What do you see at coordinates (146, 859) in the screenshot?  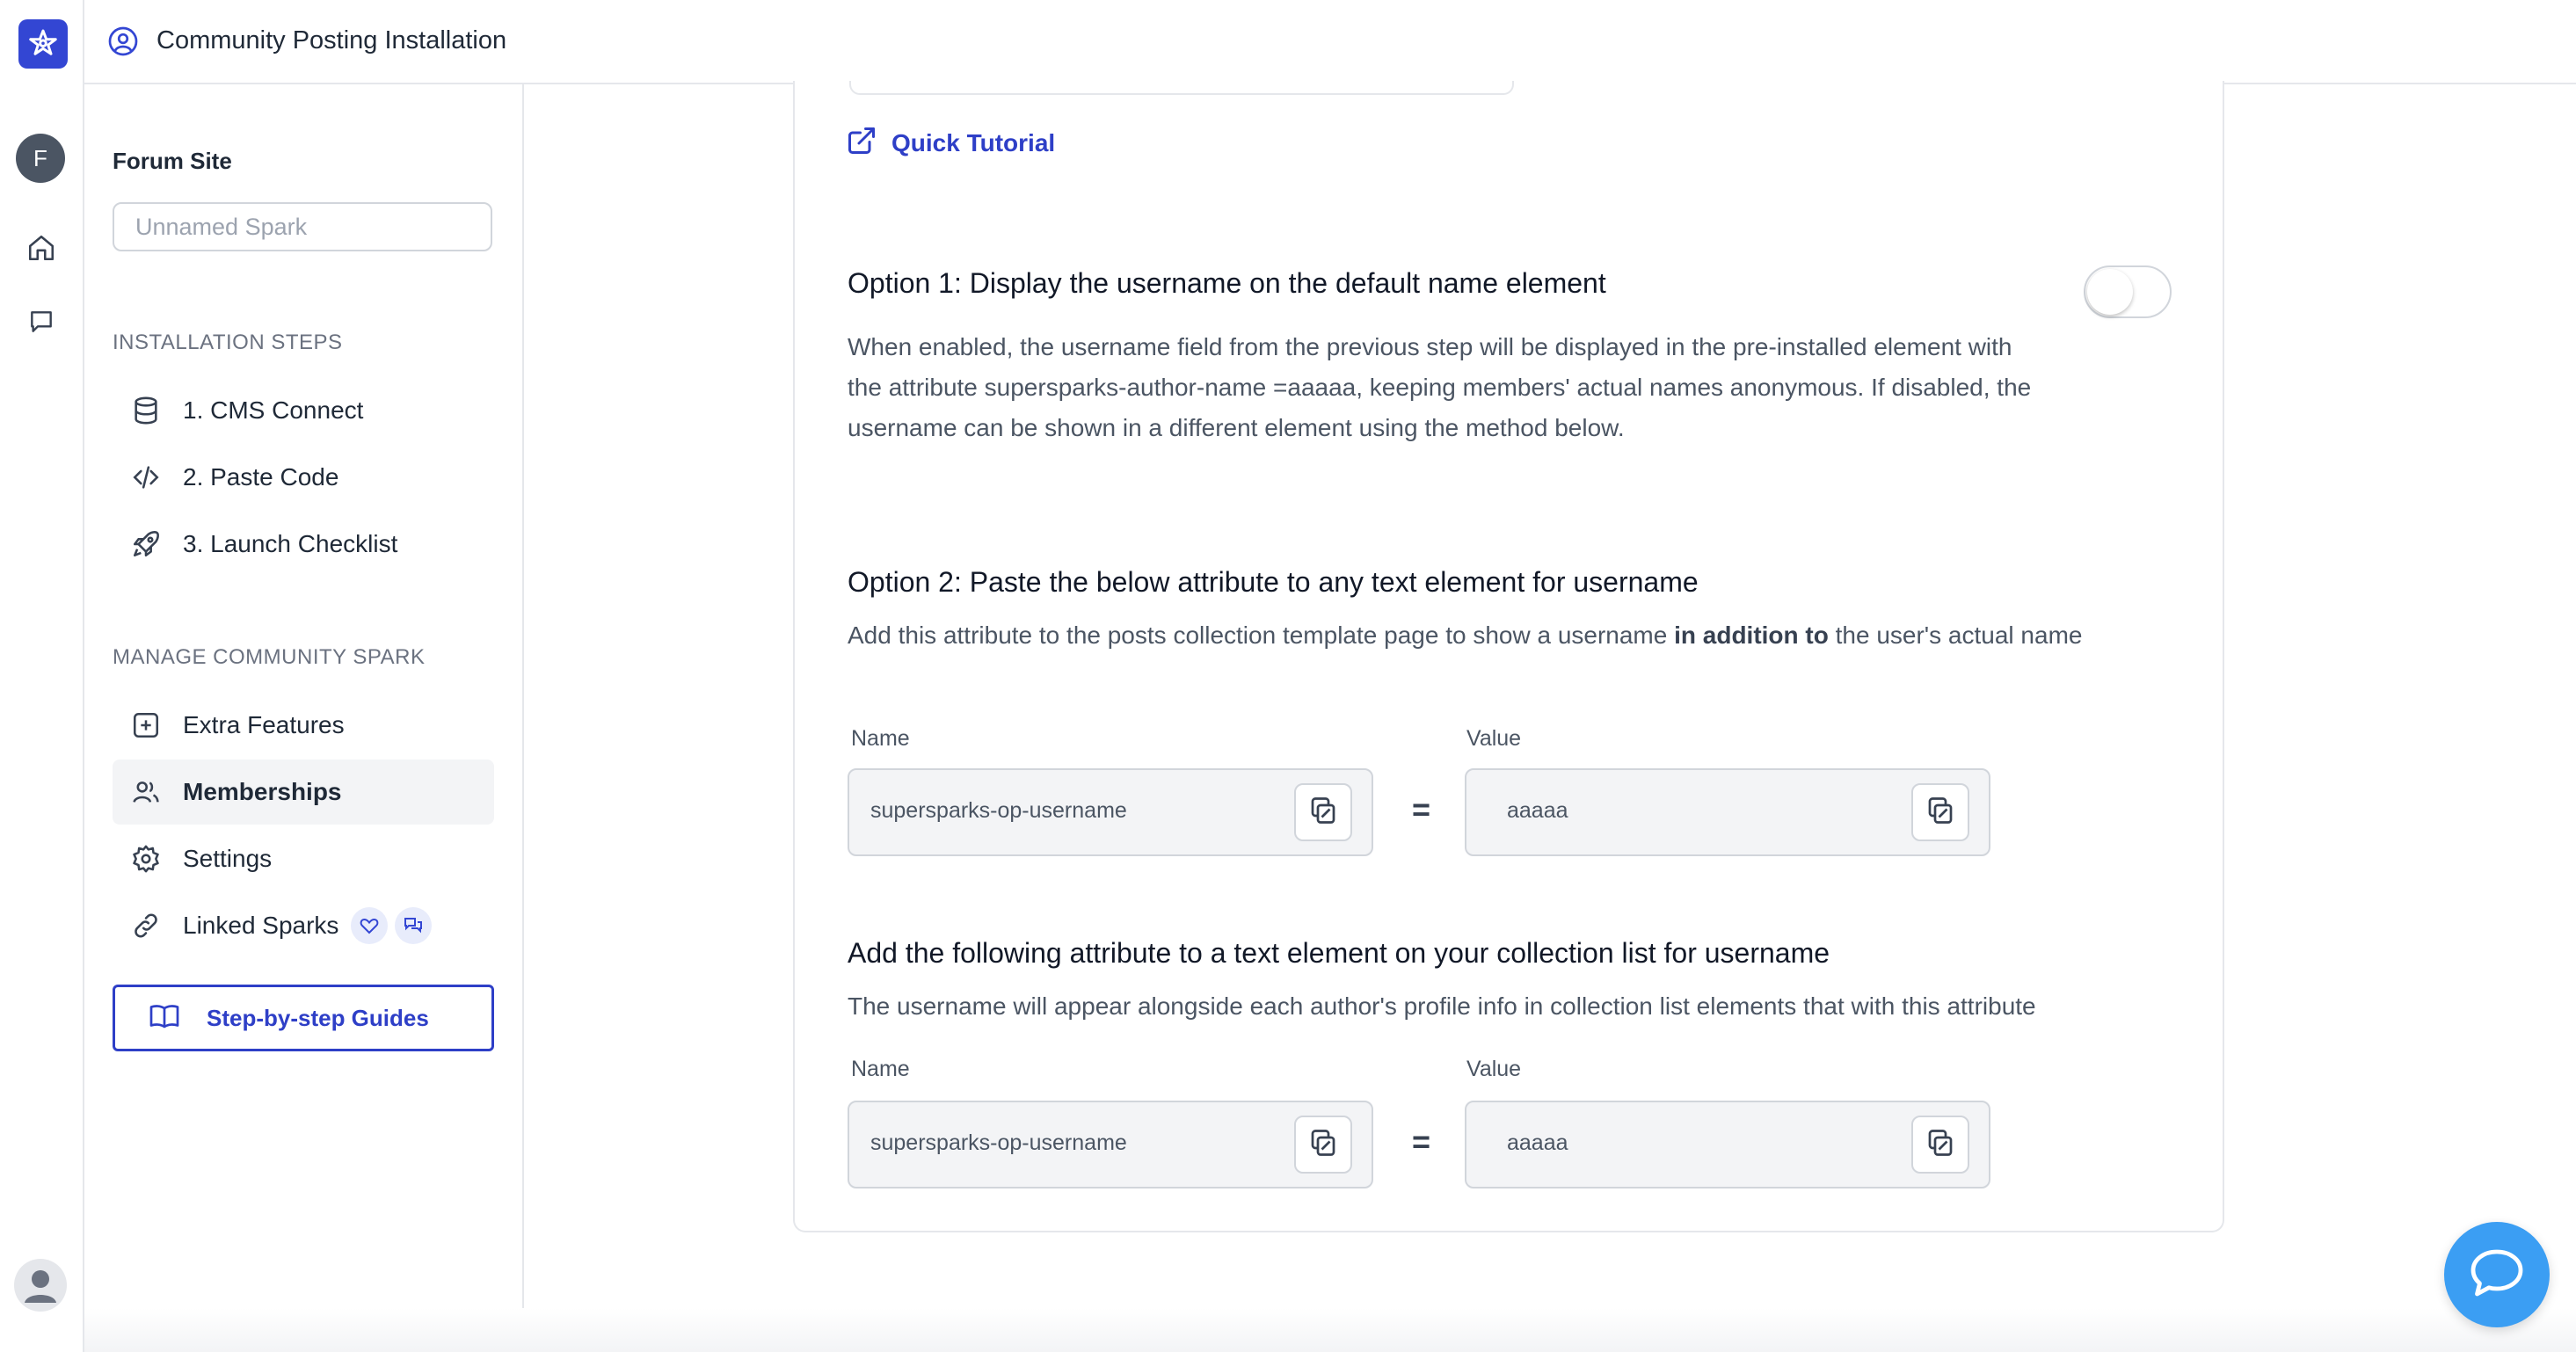 I see `gear-icon` at bounding box center [146, 859].